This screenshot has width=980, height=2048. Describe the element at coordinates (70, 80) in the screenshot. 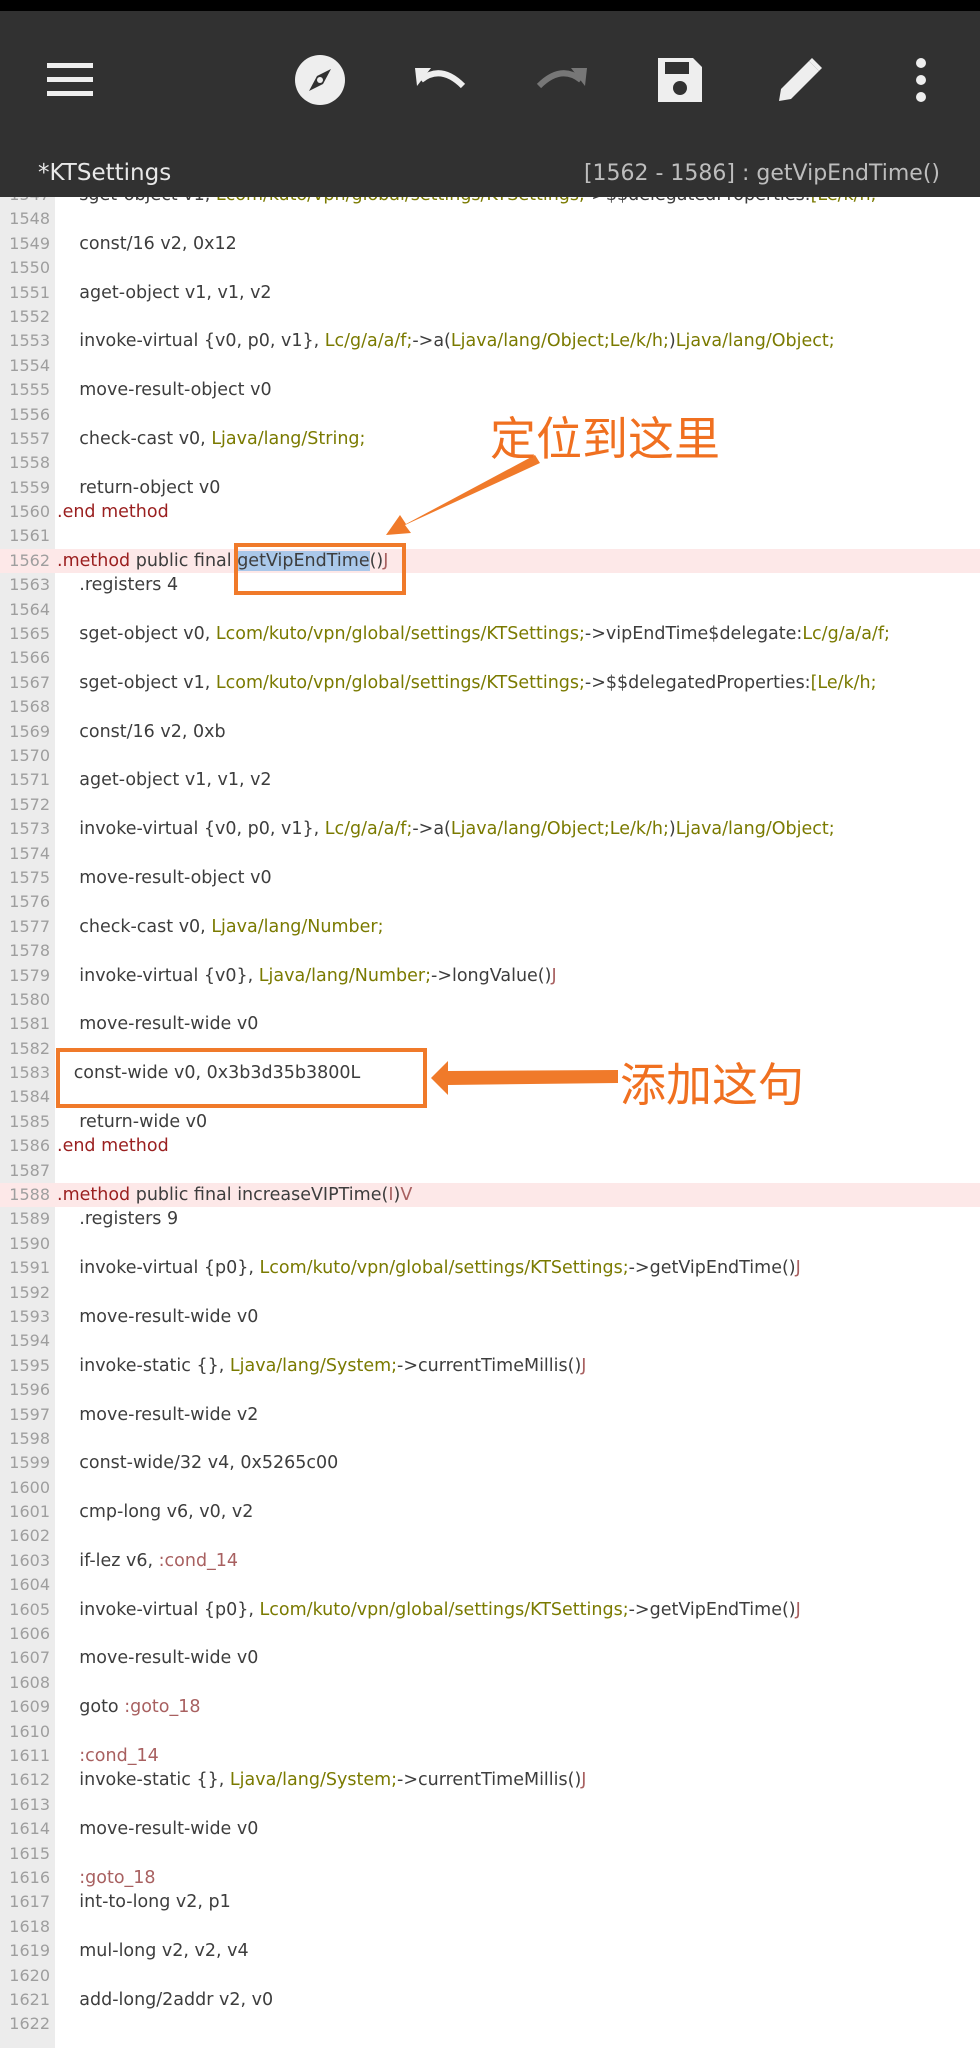

I see `menu-icon` at that location.